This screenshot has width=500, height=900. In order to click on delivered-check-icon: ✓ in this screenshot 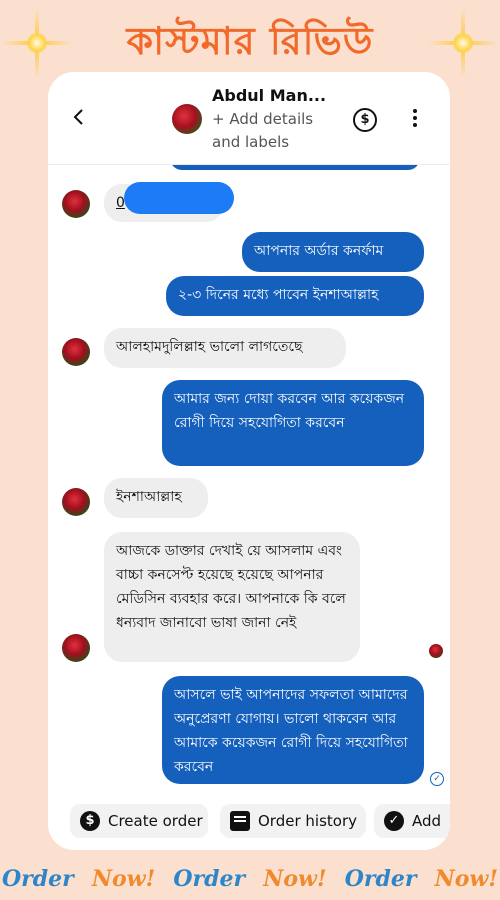, I will do `click(437, 779)`.